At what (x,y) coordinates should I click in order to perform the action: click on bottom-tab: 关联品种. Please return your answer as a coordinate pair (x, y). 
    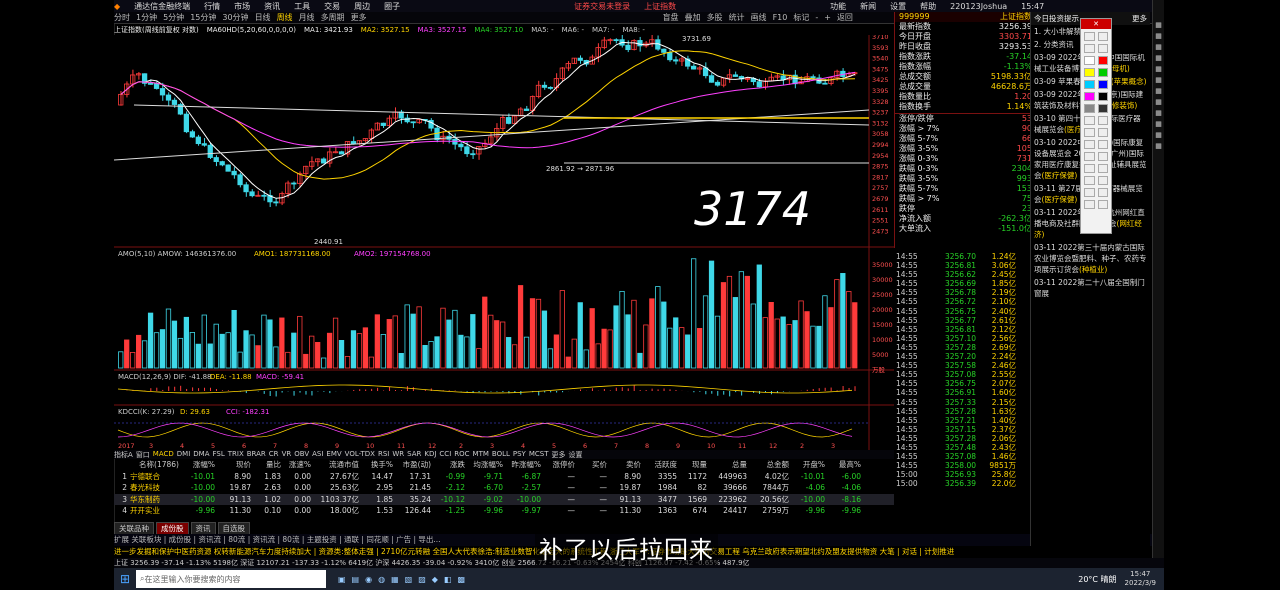
    Looking at the image, I should click on (134, 528).